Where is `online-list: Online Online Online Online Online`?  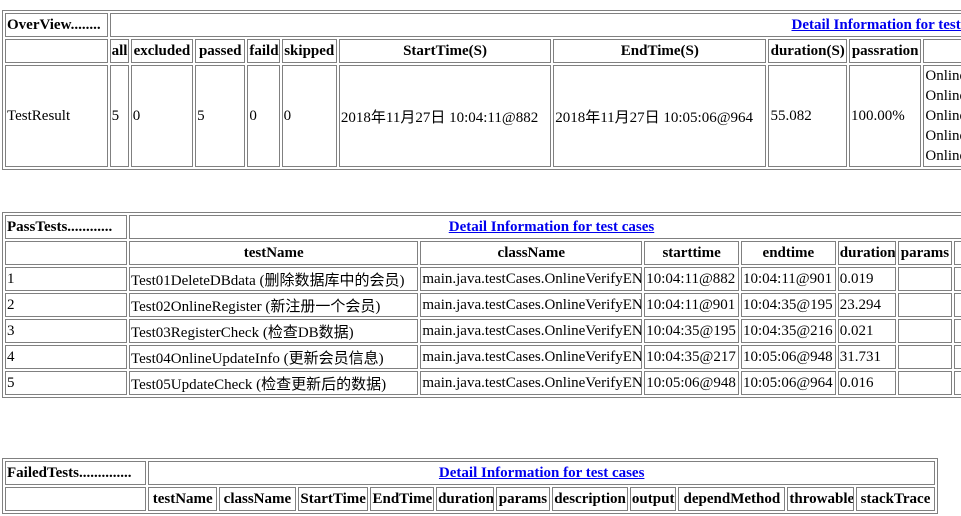 online-list: Online Online Online Online Online is located at coordinates (942, 116).